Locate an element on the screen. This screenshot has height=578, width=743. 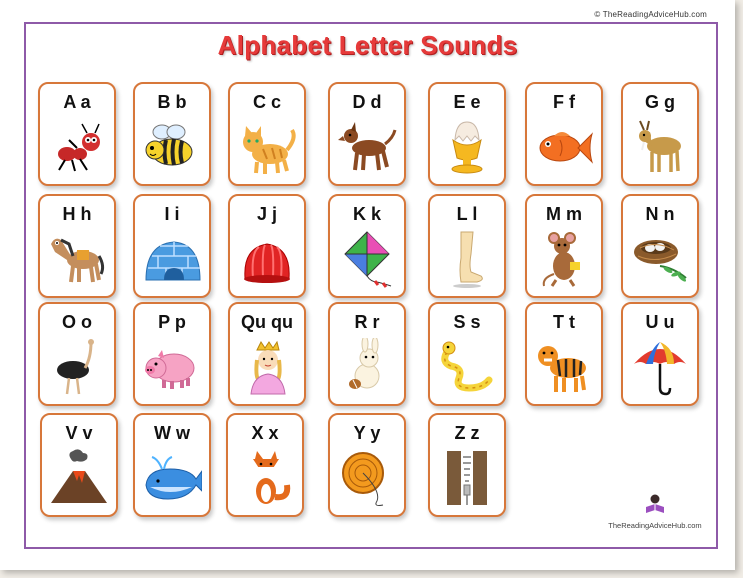
letter-card: A a is located at coordinates (77, 134).